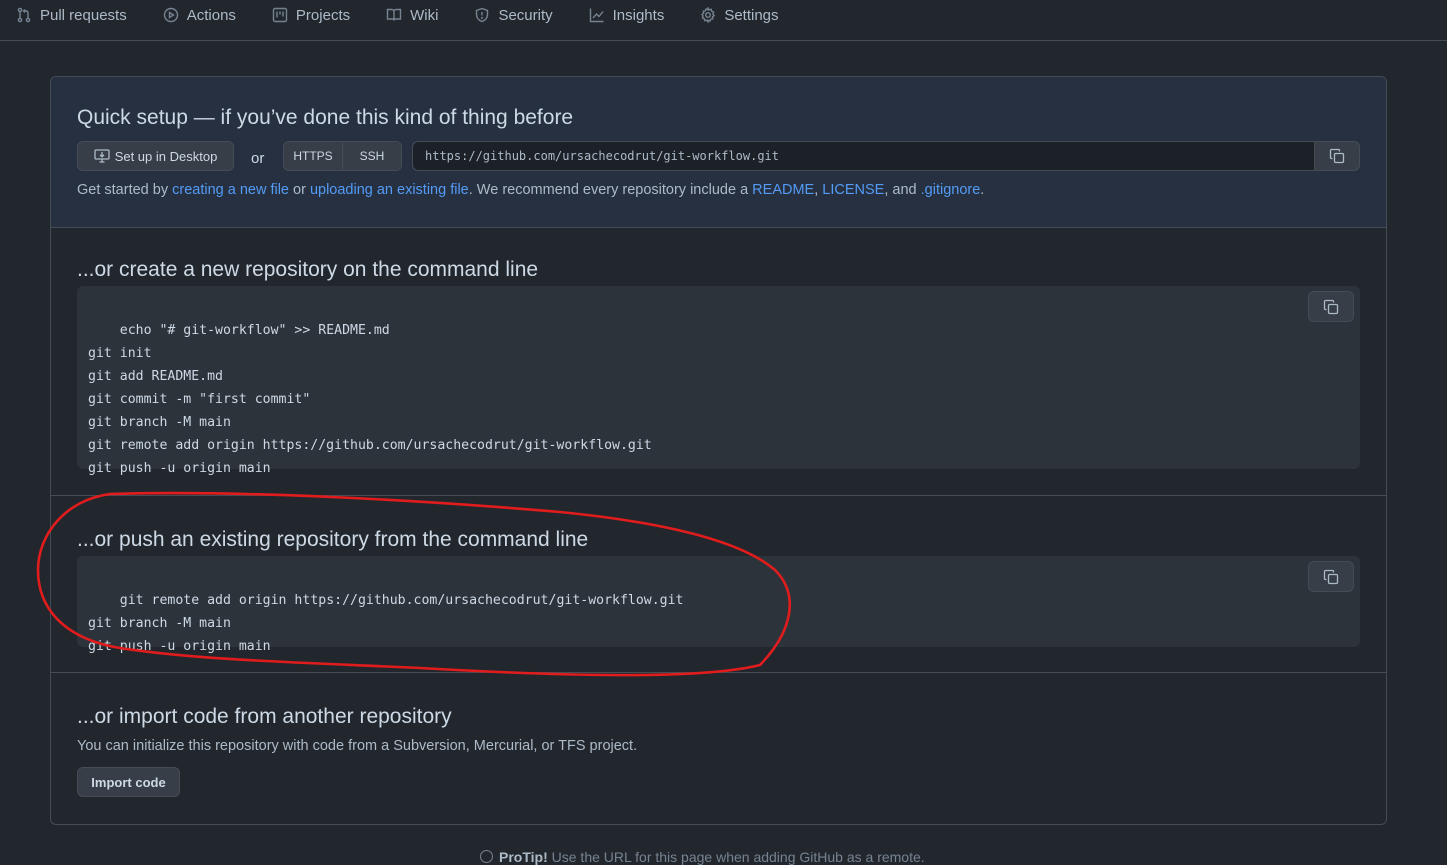 This screenshot has height=865, width=1447. What do you see at coordinates (211, 15) in the screenshot?
I see `nav-label: Actions` at bounding box center [211, 15].